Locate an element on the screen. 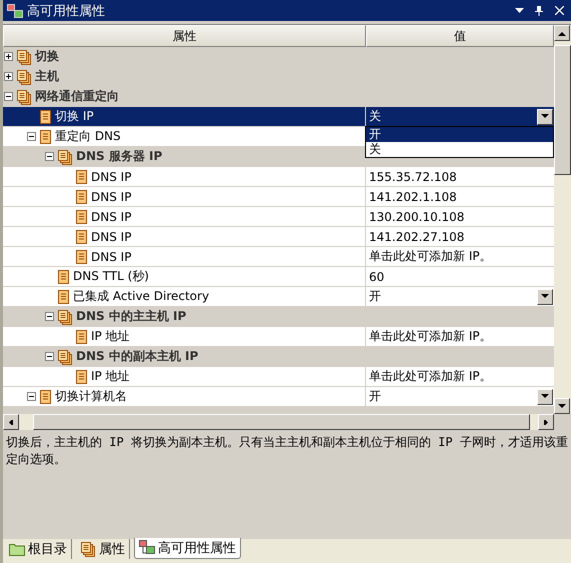 The height and width of the screenshot is (563, 571). property-value: 141.202.1.108 is located at coordinates (413, 197).